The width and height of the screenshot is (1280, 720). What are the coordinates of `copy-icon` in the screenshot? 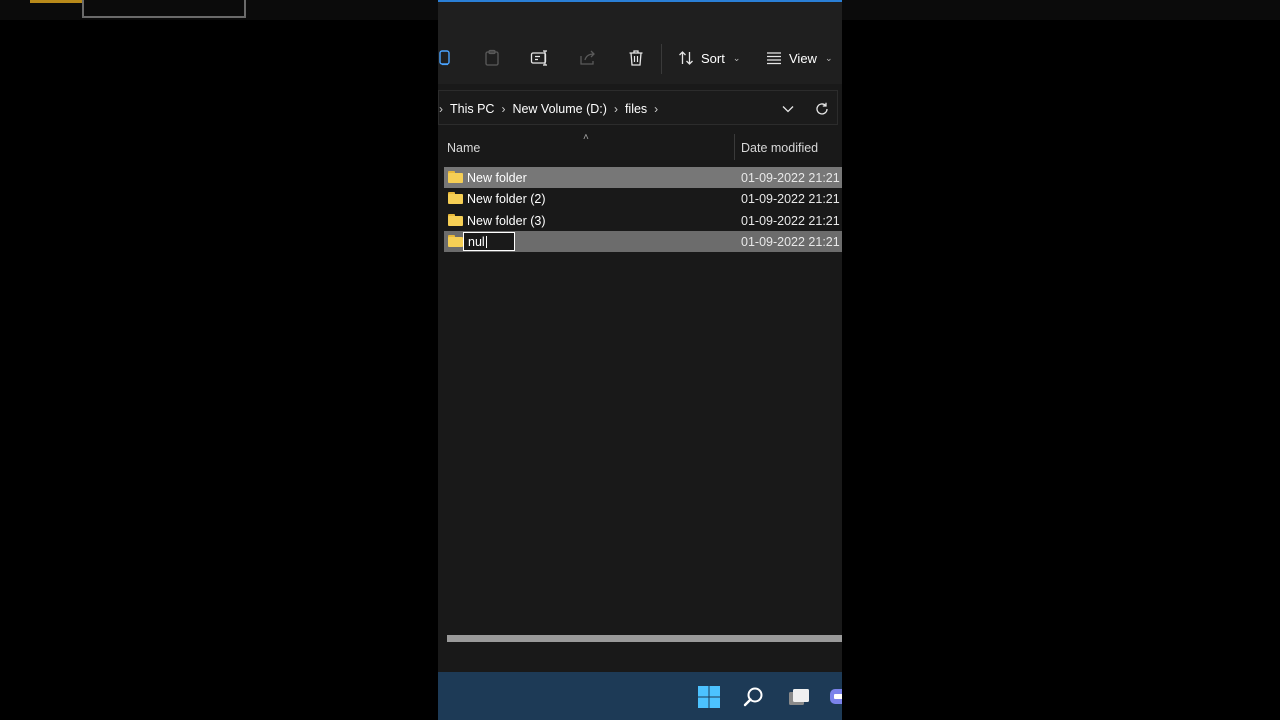 It's located at (447, 58).